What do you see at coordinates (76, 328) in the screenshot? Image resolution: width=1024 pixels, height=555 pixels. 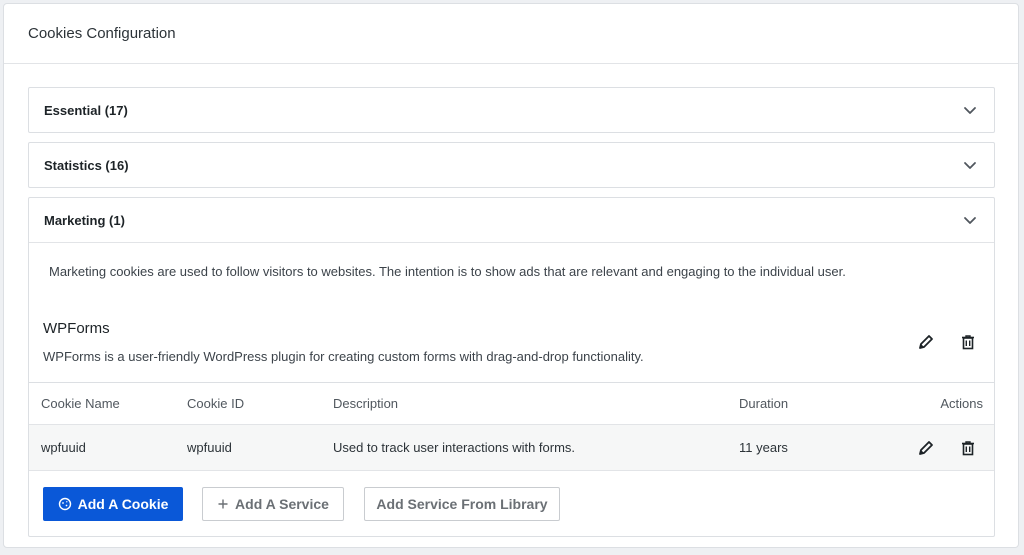 I see `service-name: WPForms` at bounding box center [76, 328].